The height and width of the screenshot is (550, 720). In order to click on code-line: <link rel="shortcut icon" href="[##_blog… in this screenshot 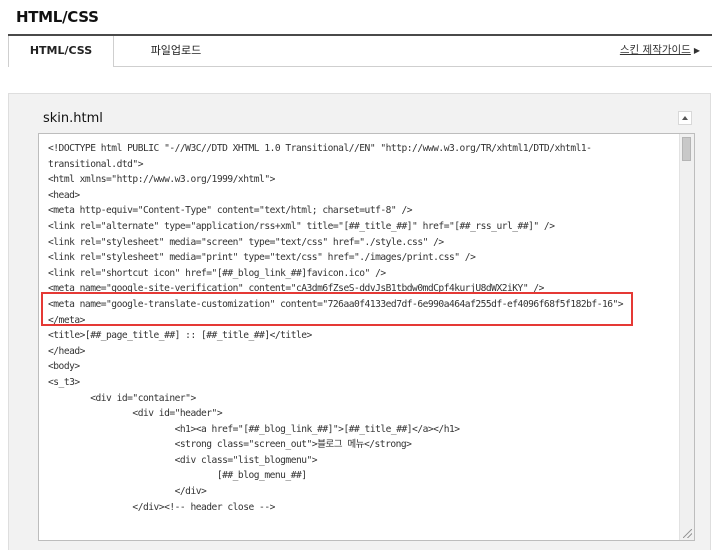, I will do `click(217, 273)`.